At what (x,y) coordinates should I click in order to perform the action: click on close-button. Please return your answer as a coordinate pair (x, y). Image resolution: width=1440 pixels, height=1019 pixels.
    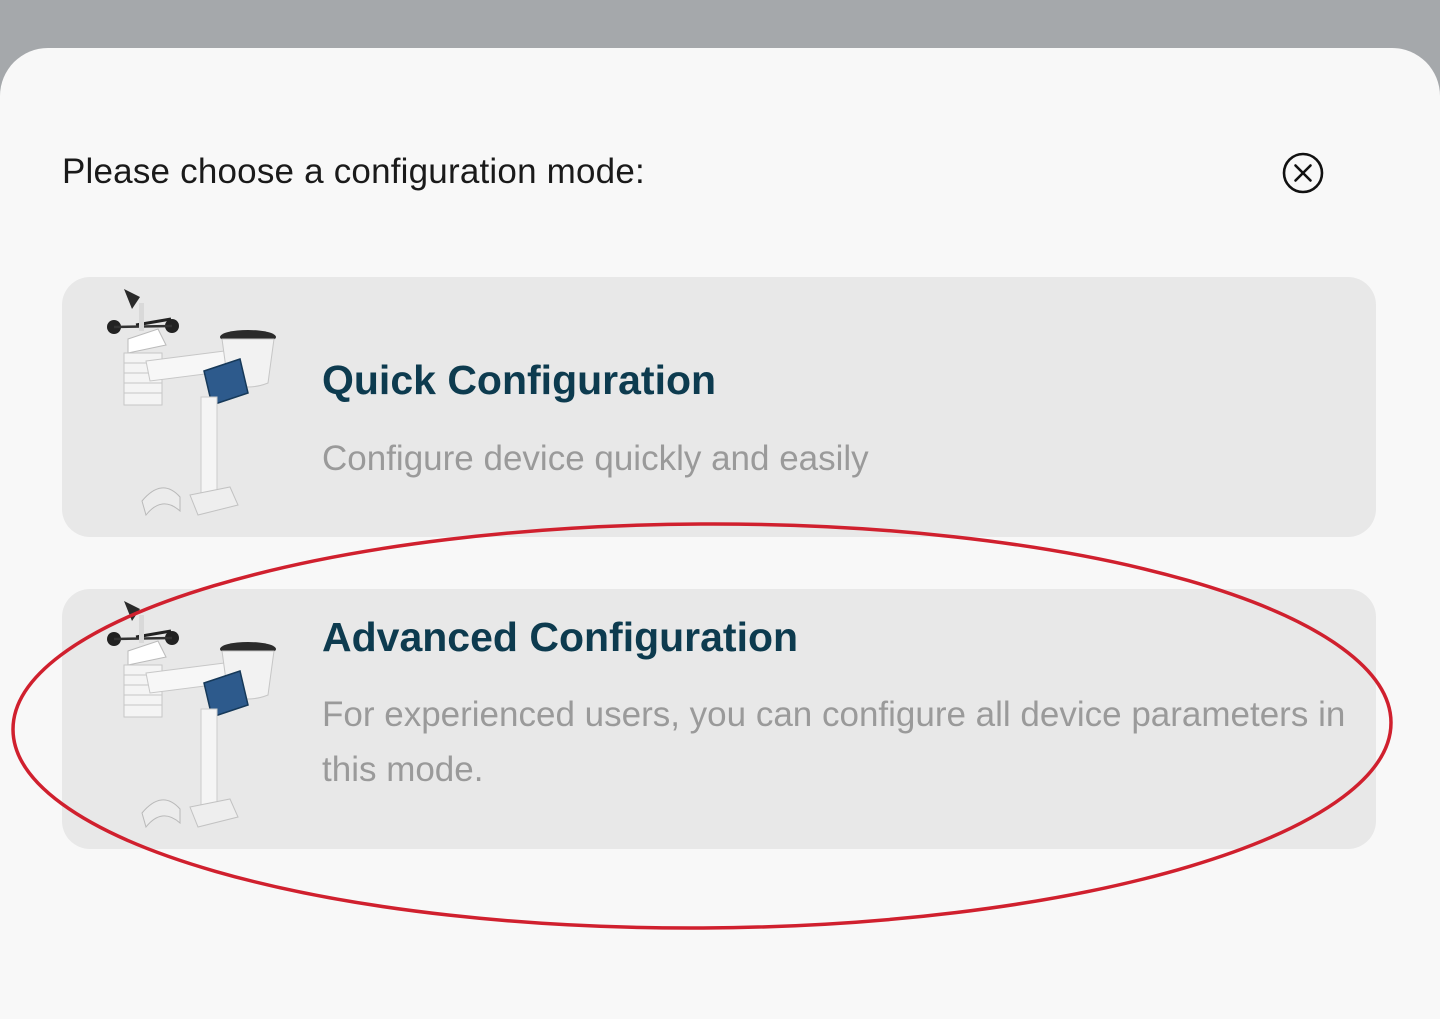
    Looking at the image, I should click on (1303, 173).